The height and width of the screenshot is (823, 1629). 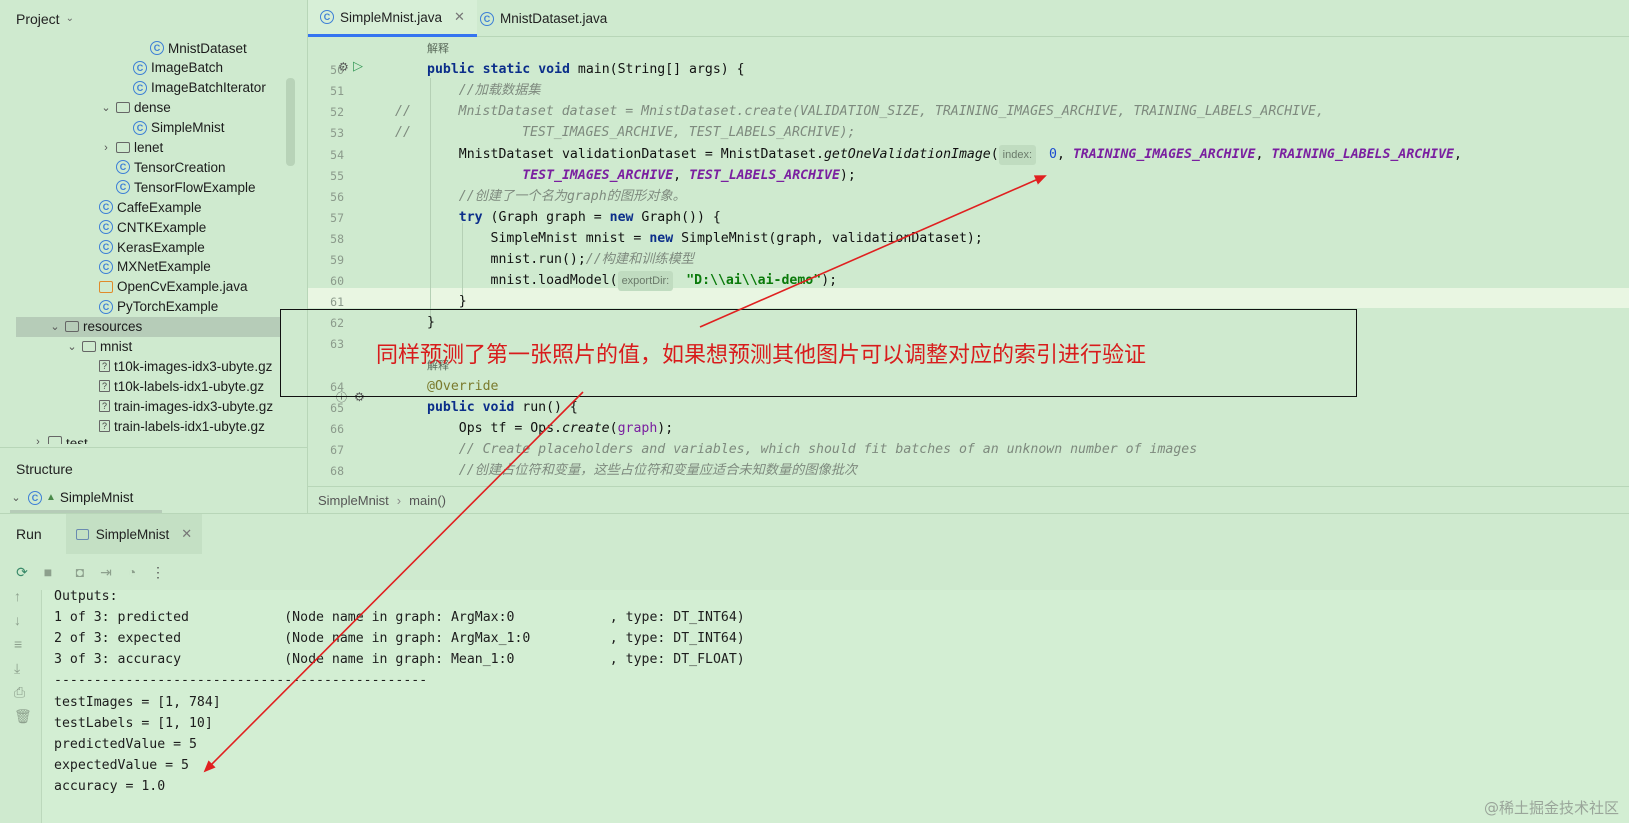 What do you see at coordinates (560, 260) in the screenshot?
I see `code-line: mnist.run();//构建和训练模型` at bounding box center [560, 260].